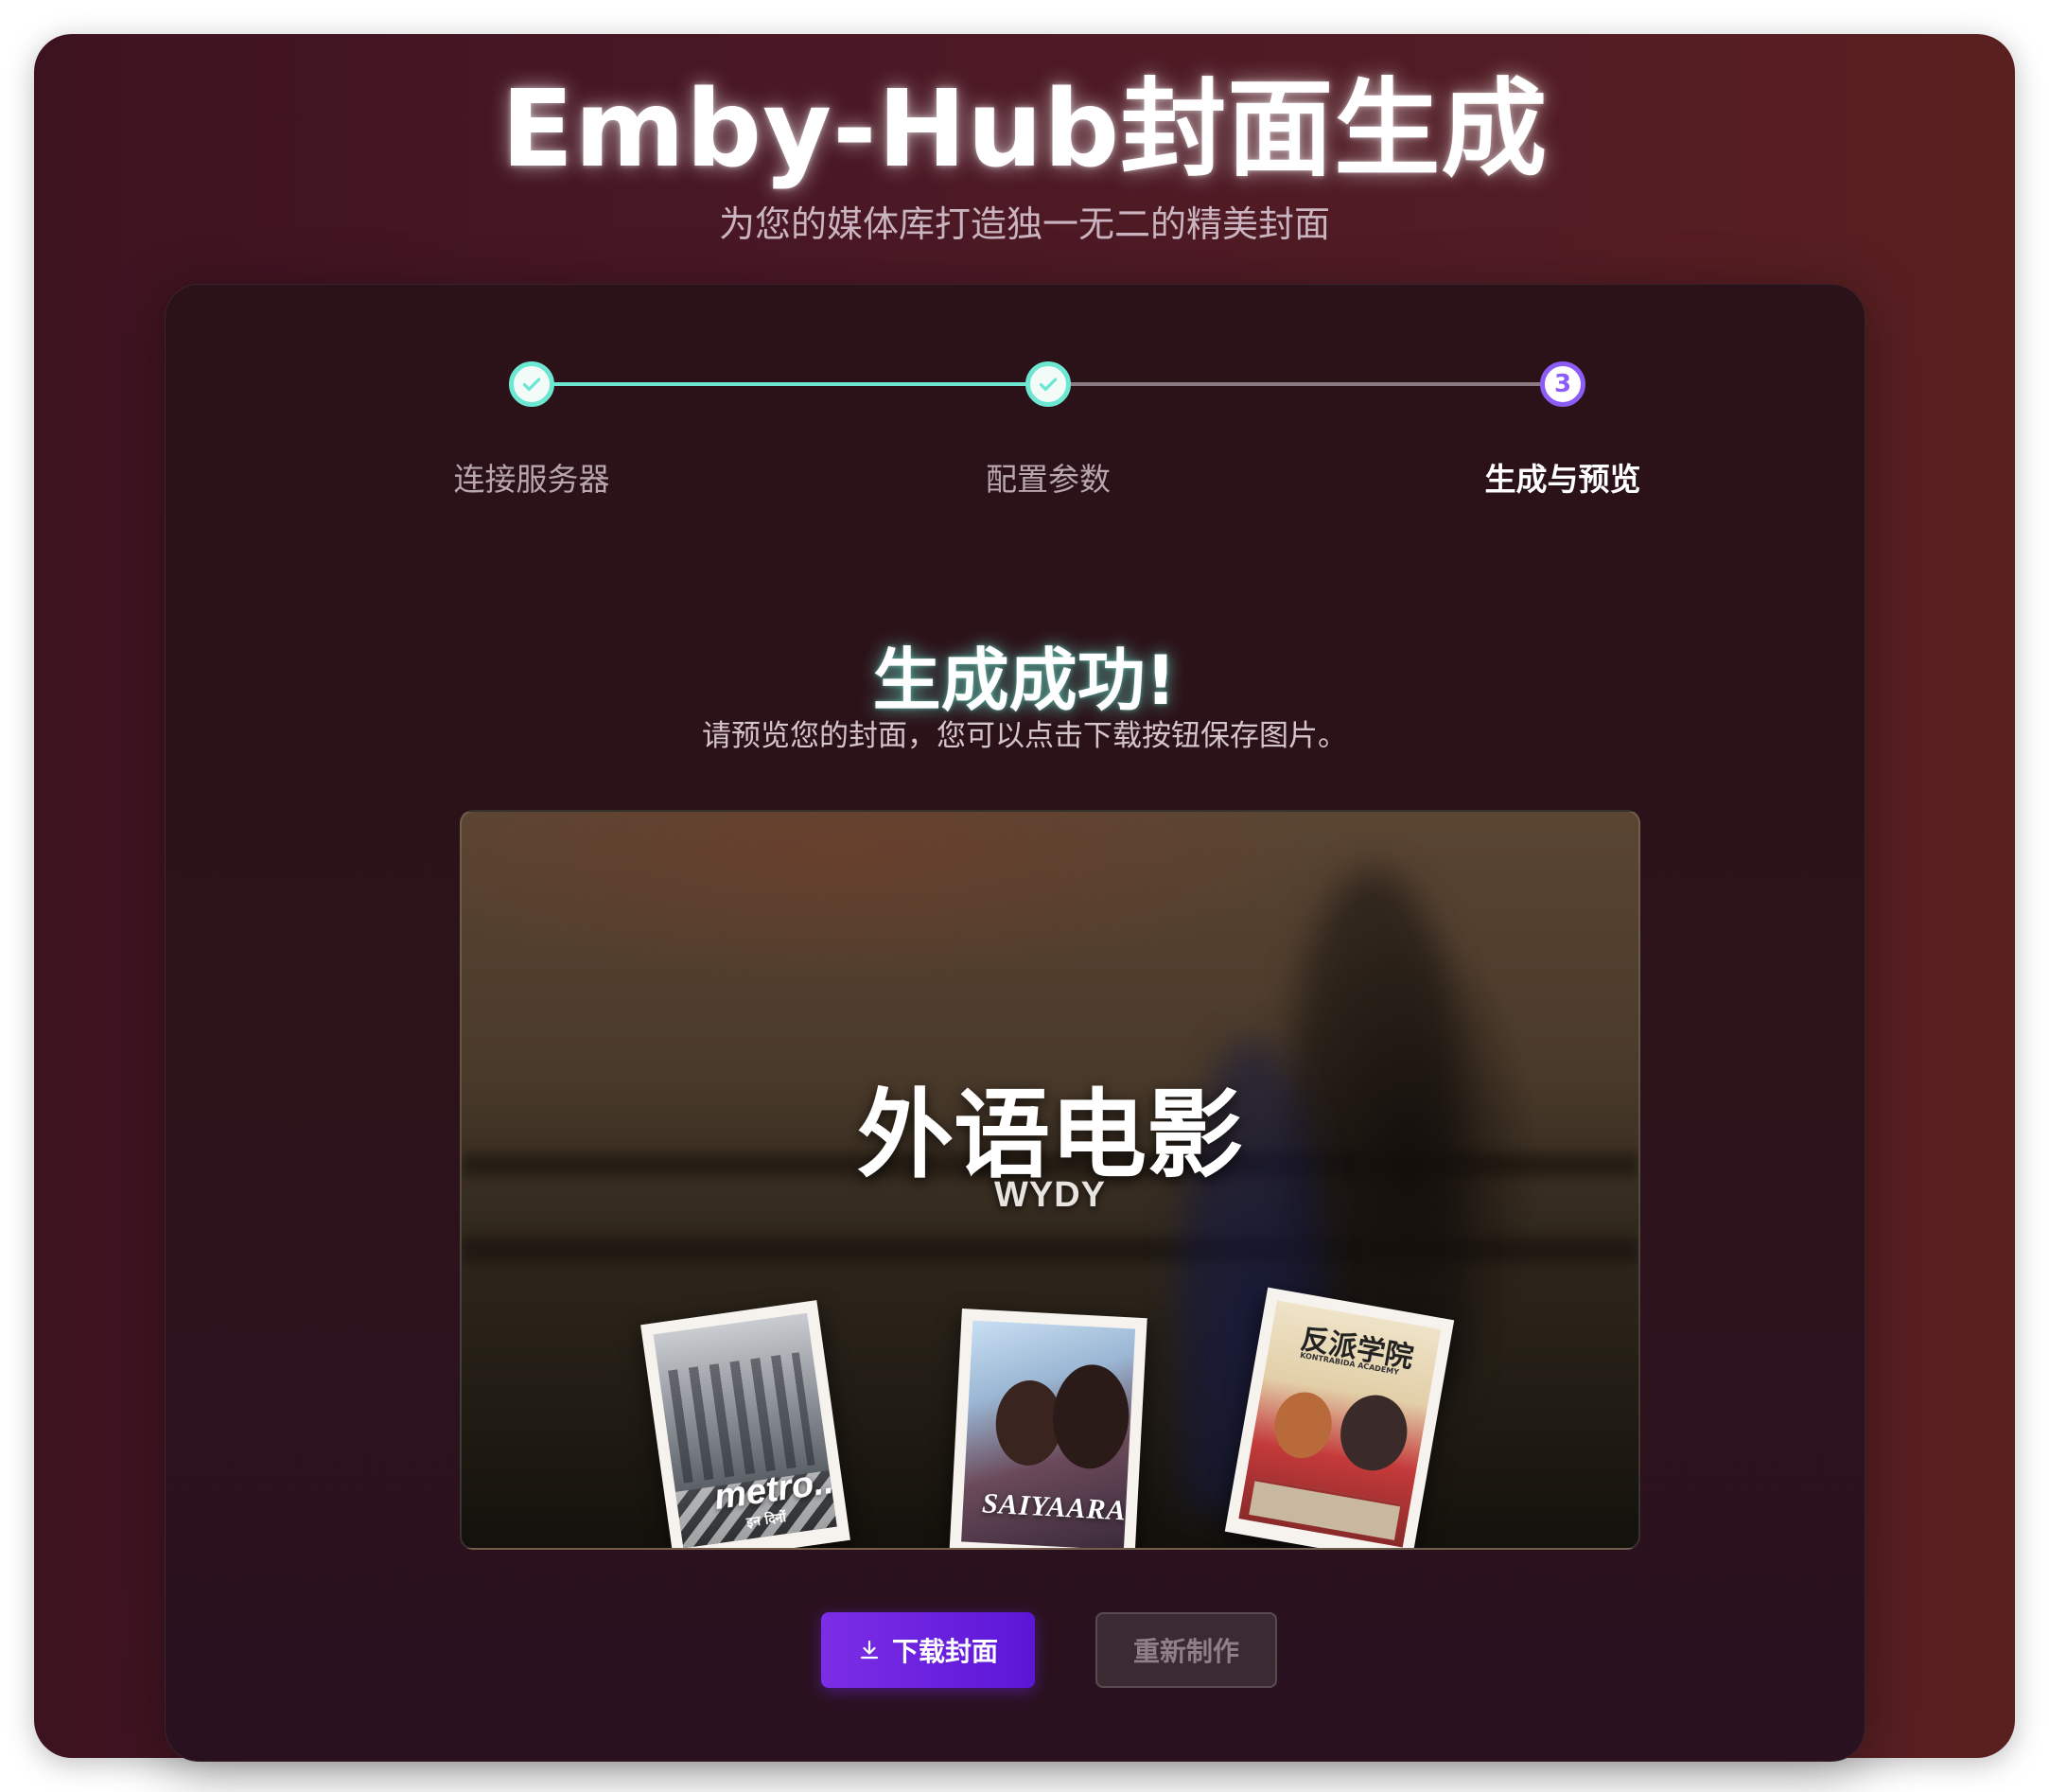 The width and height of the screenshot is (2049, 1792). What do you see at coordinates (1024, 736) in the screenshot?
I see `success-description: 请预览您的封面，您可以点击下载按钮保存图片。` at bounding box center [1024, 736].